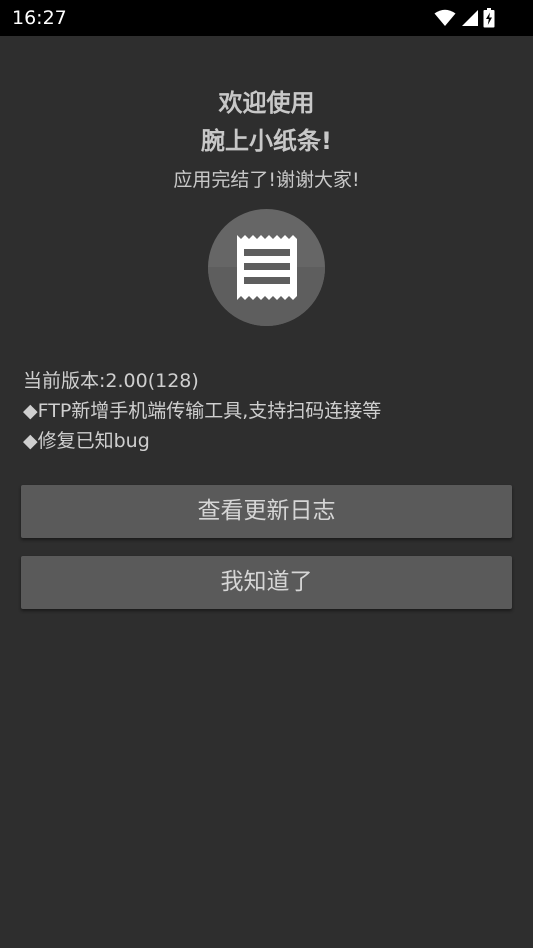 This screenshot has width=533, height=948. Describe the element at coordinates (445, 18) in the screenshot. I see `wifi-icon` at that location.